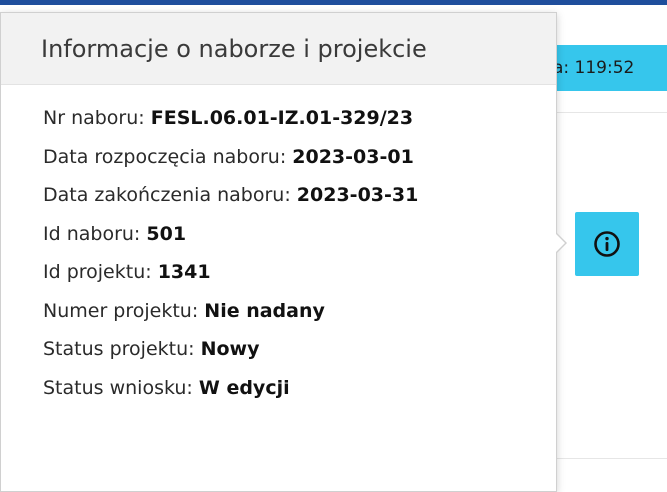  What do you see at coordinates (299, 388) in the screenshot?
I see `info-row-status-wniosku: Status wniosku: W edycji` at bounding box center [299, 388].